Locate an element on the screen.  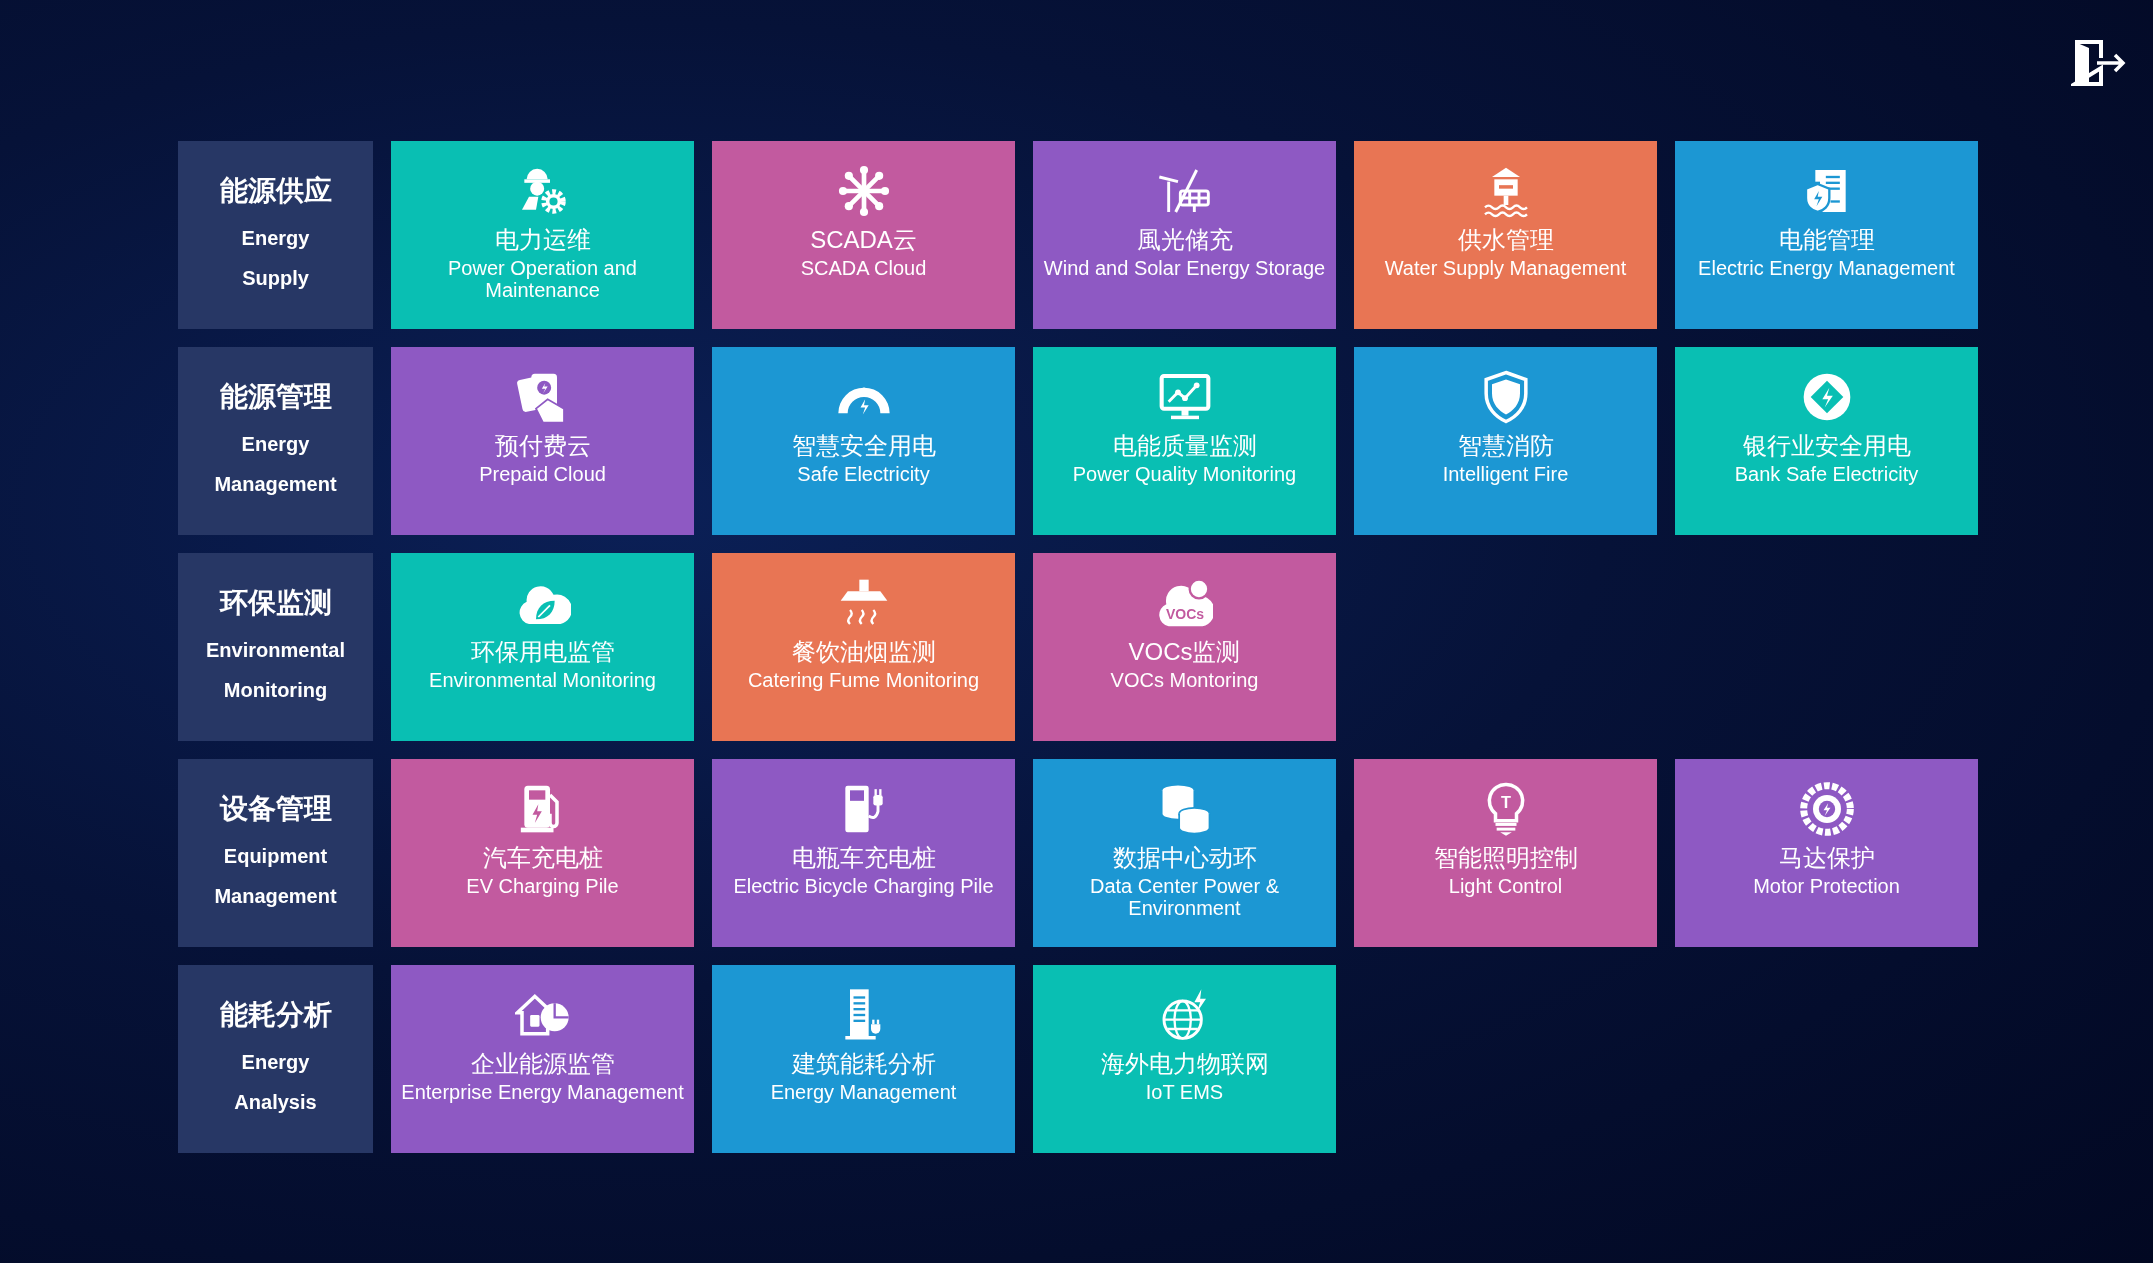
module-tile: 数据中心动环 Data Center Power & Environment is located at coordinates (1184, 853).